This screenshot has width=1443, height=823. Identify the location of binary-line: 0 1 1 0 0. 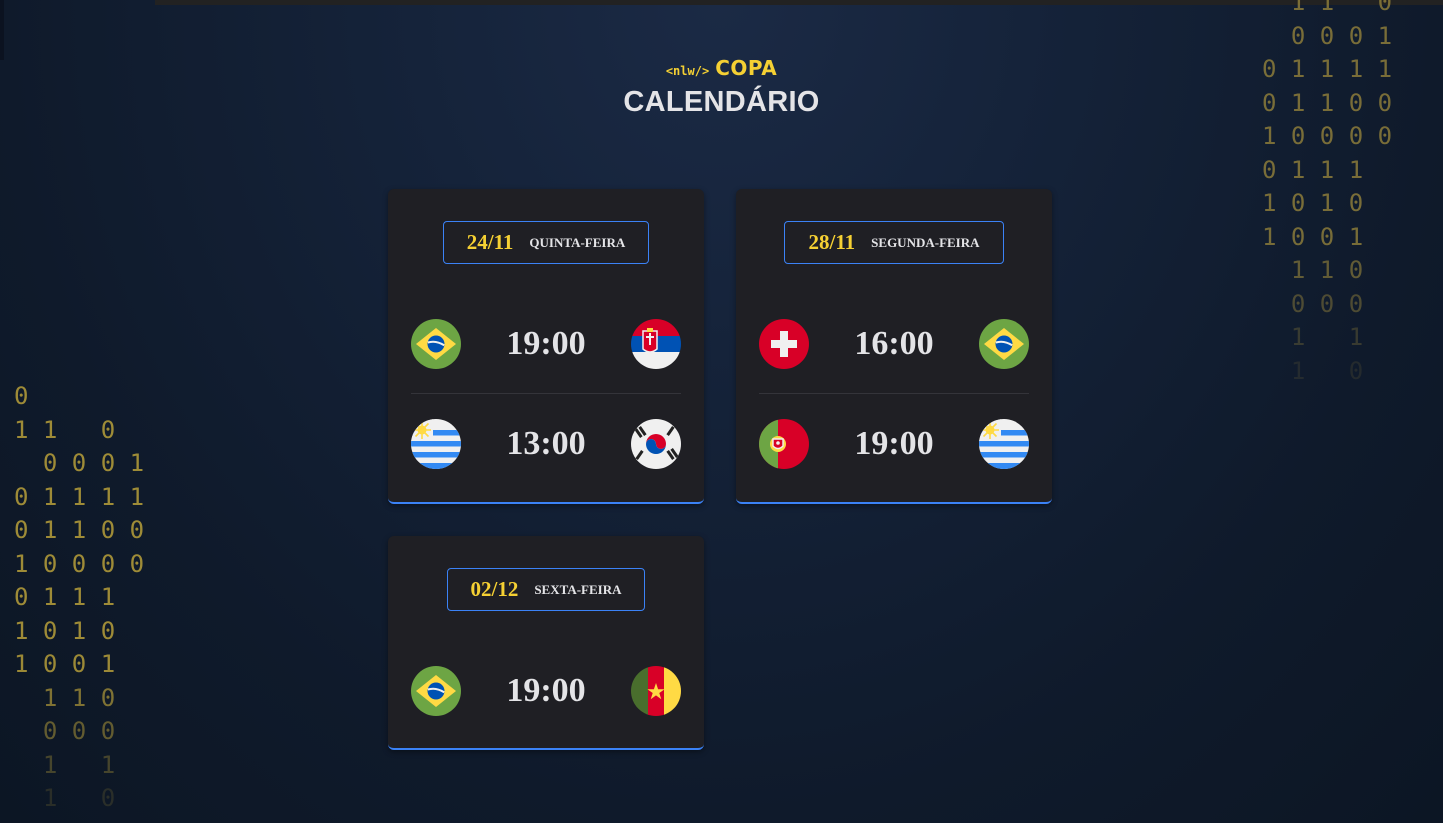
(79, 530).